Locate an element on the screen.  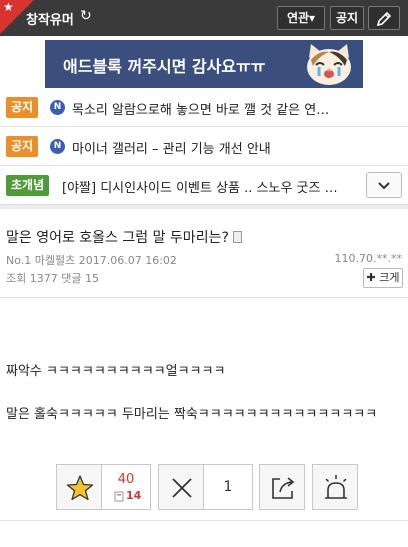
notice-row: 공지 N 마이너 갤러리 – 관리 기능 개선 안내 is located at coordinates (204, 147).